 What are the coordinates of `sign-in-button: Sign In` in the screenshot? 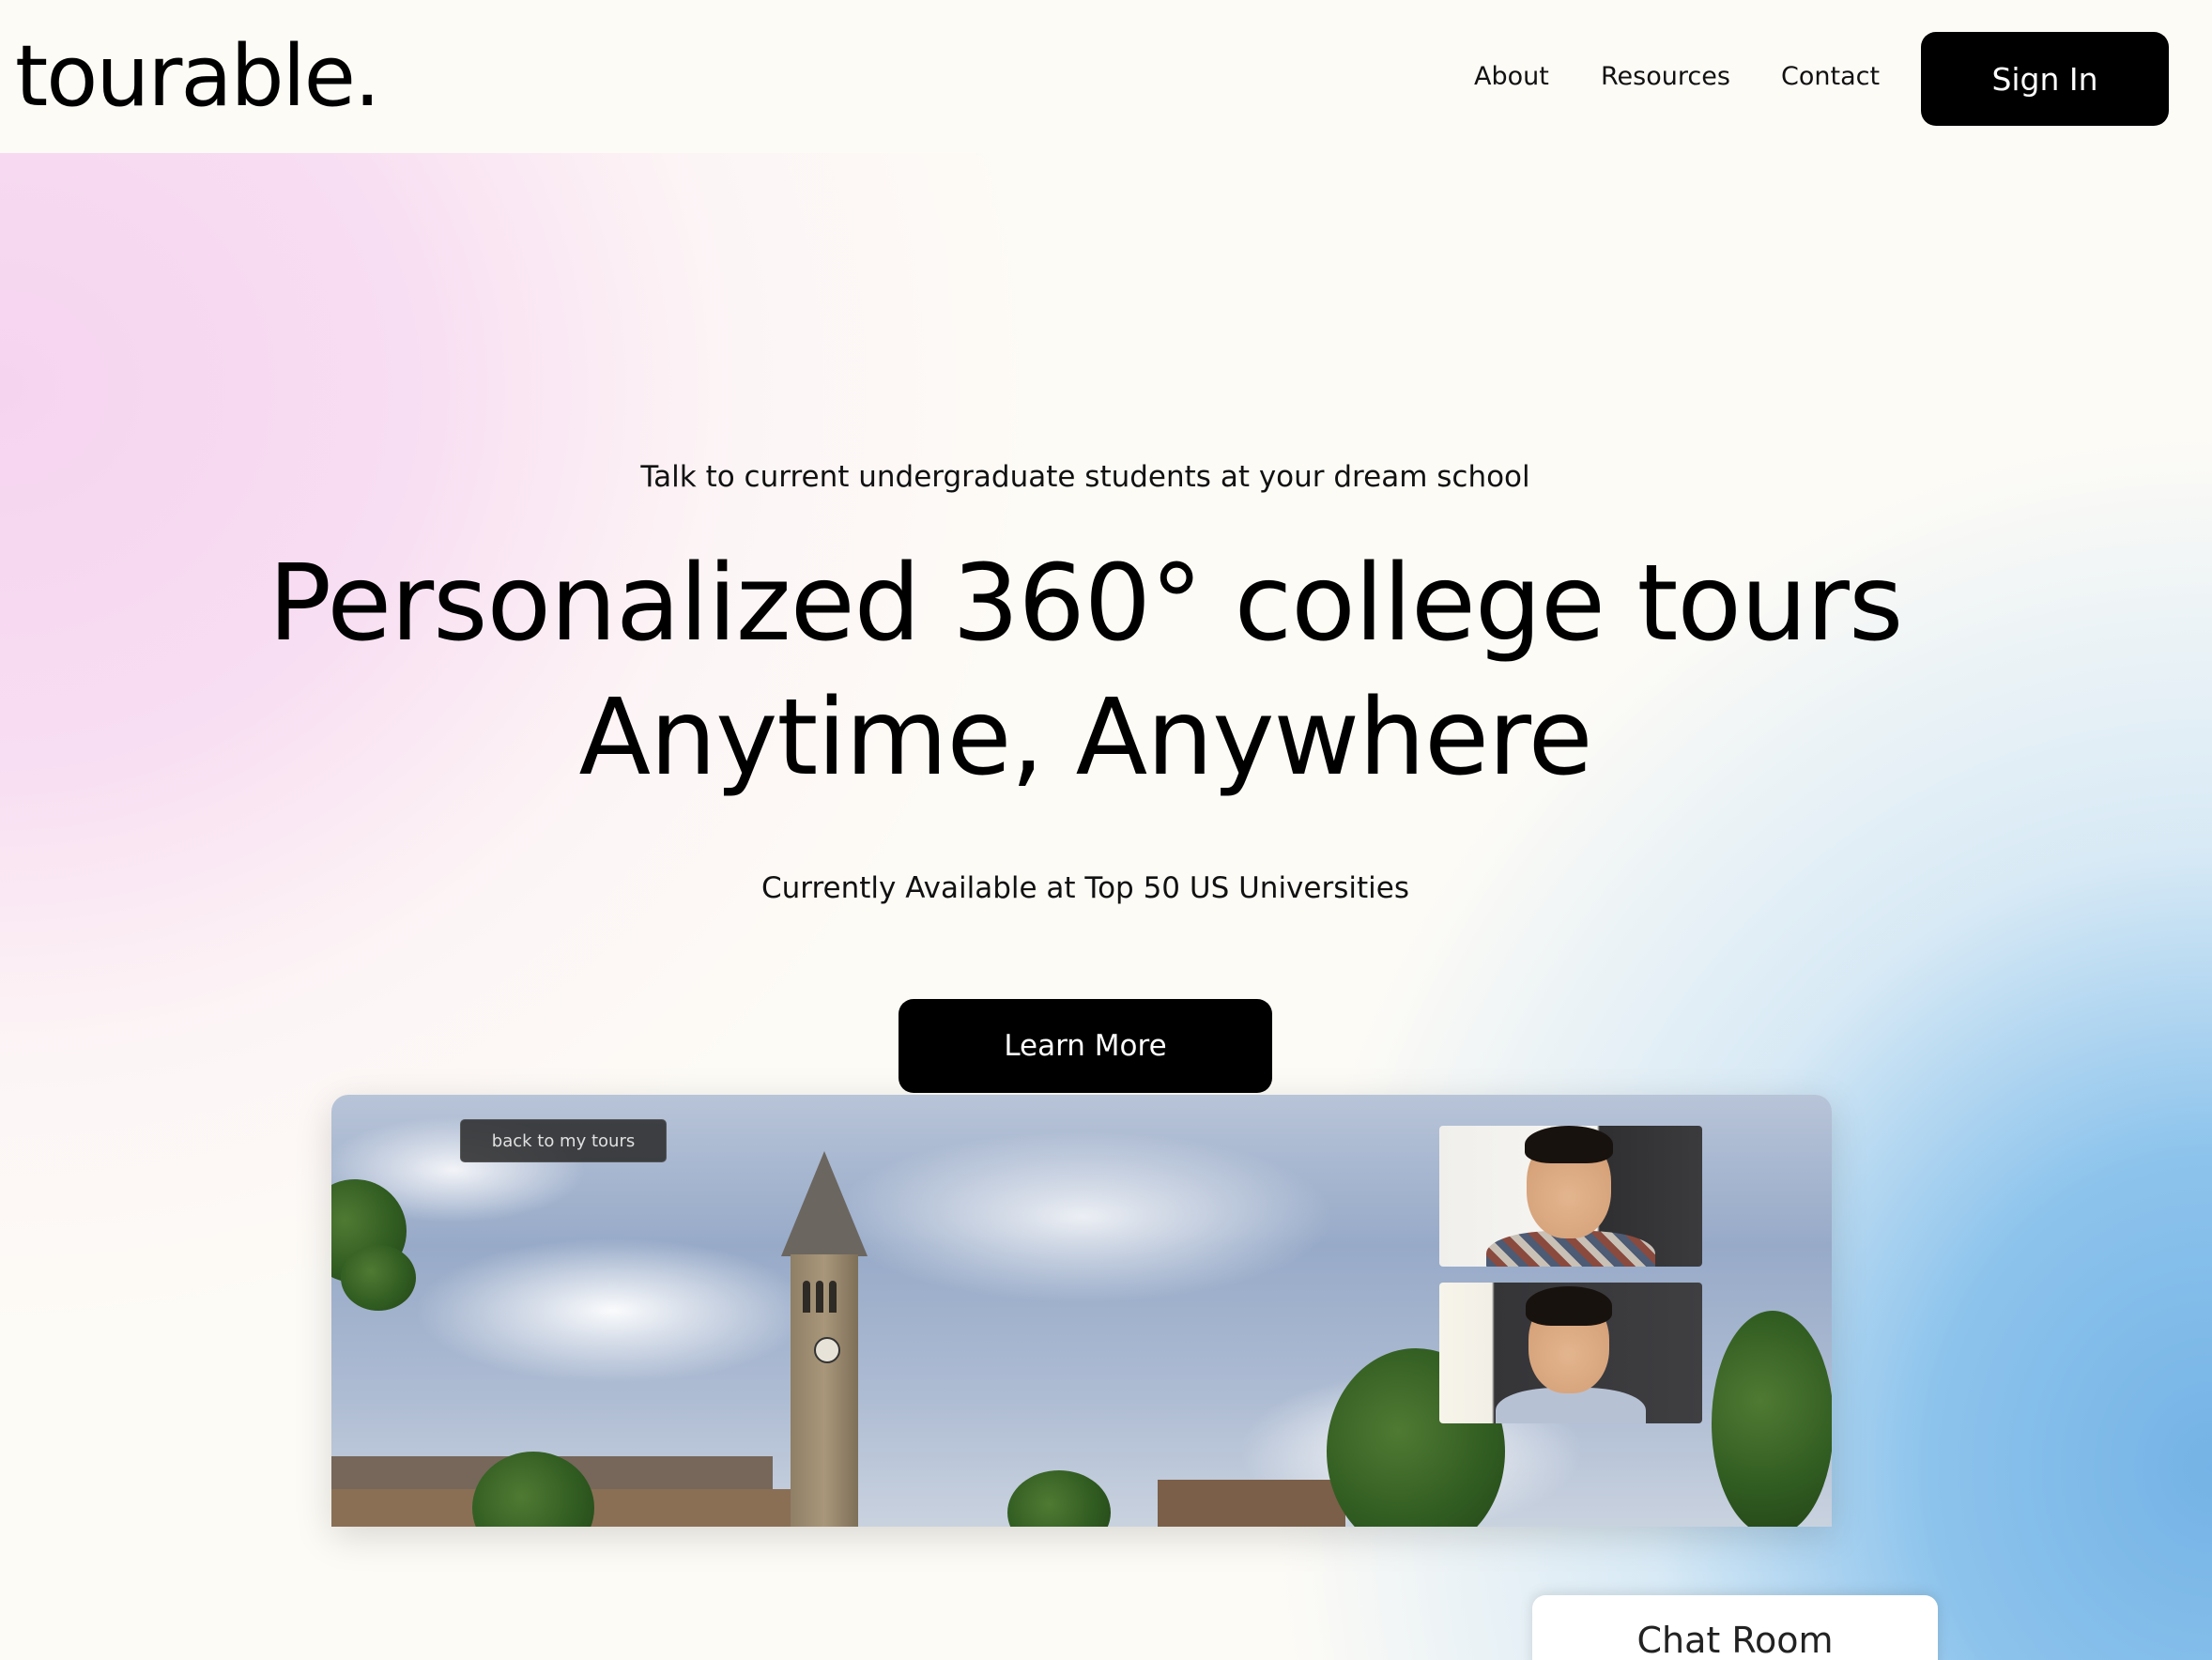 It's located at (2045, 79).